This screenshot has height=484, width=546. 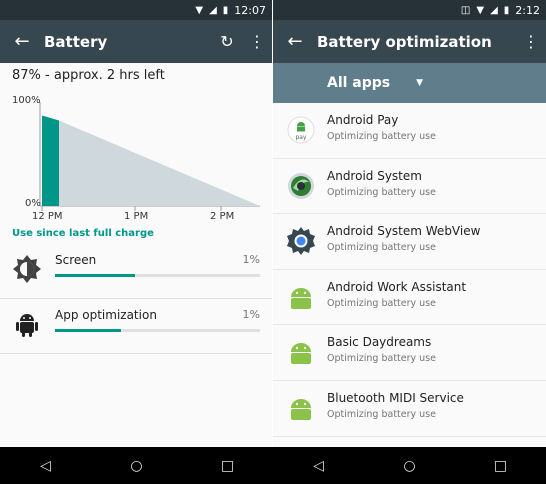 I want to click on dropdown-caret-icon: ▼, so click(x=420, y=83).